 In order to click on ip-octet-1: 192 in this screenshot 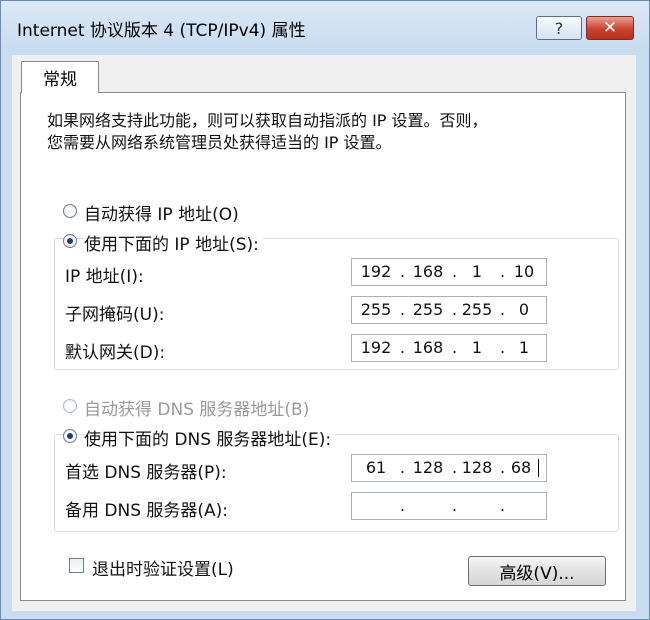, I will do `click(376, 271)`.